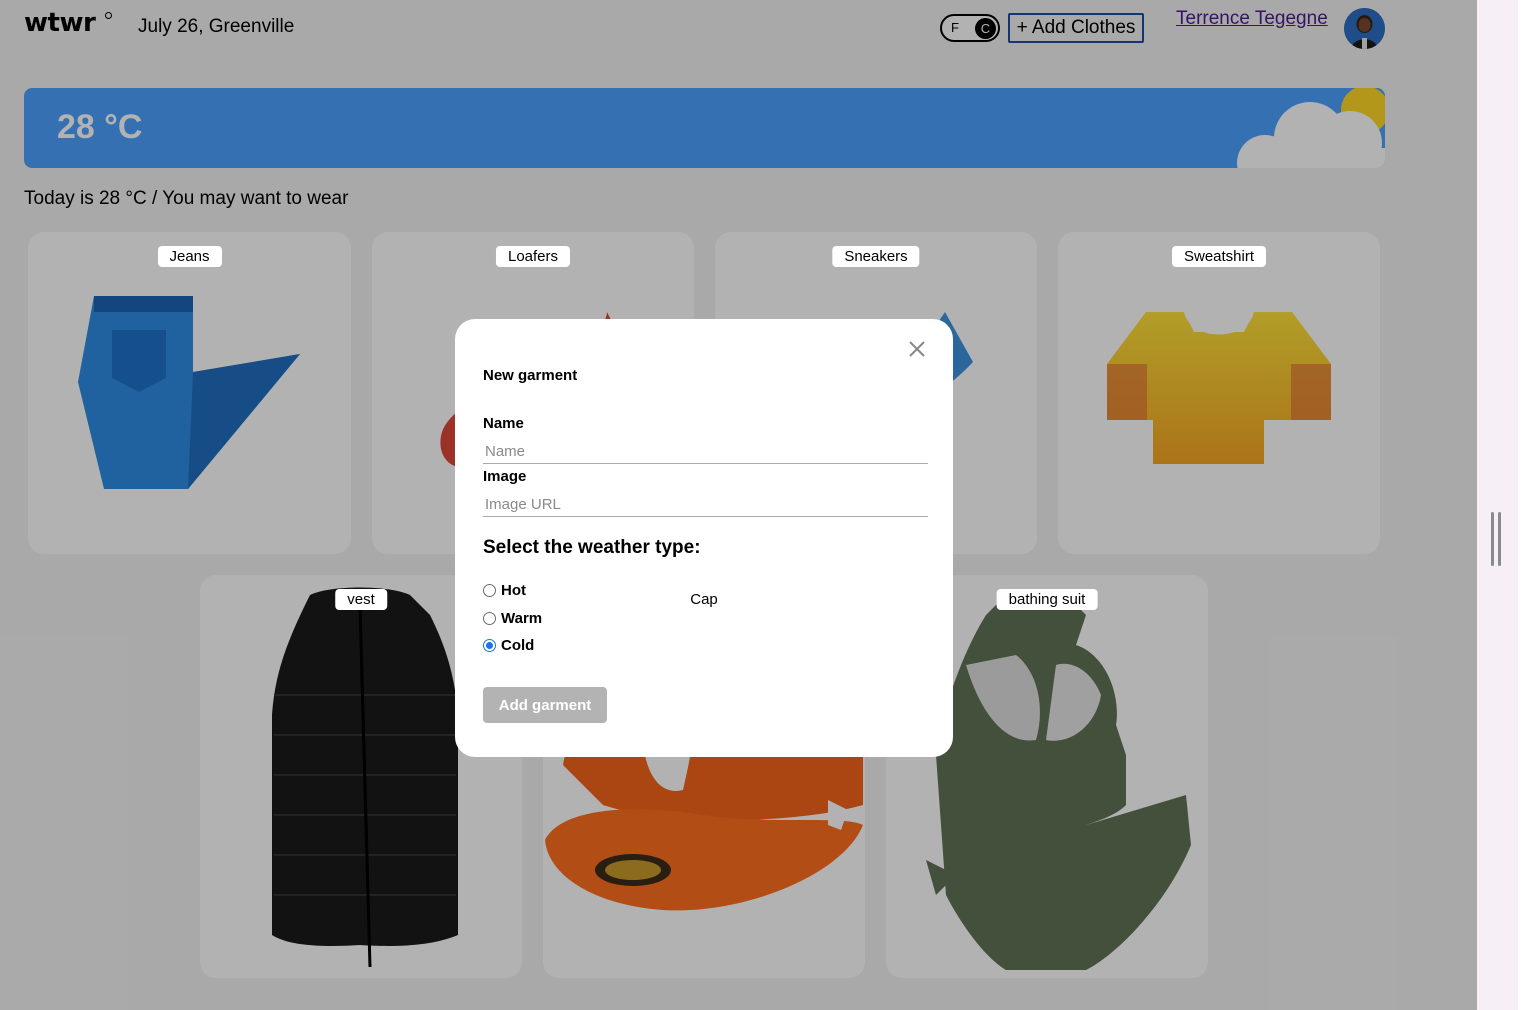 This screenshot has height=1010, width=1534. Describe the element at coordinates (1219, 256) in the screenshot. I see `card-name: Sweatshirt` at that location.